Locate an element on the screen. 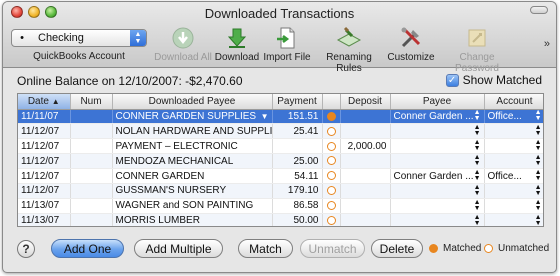  matched-dot-icon is located at coordinates (331, 116).